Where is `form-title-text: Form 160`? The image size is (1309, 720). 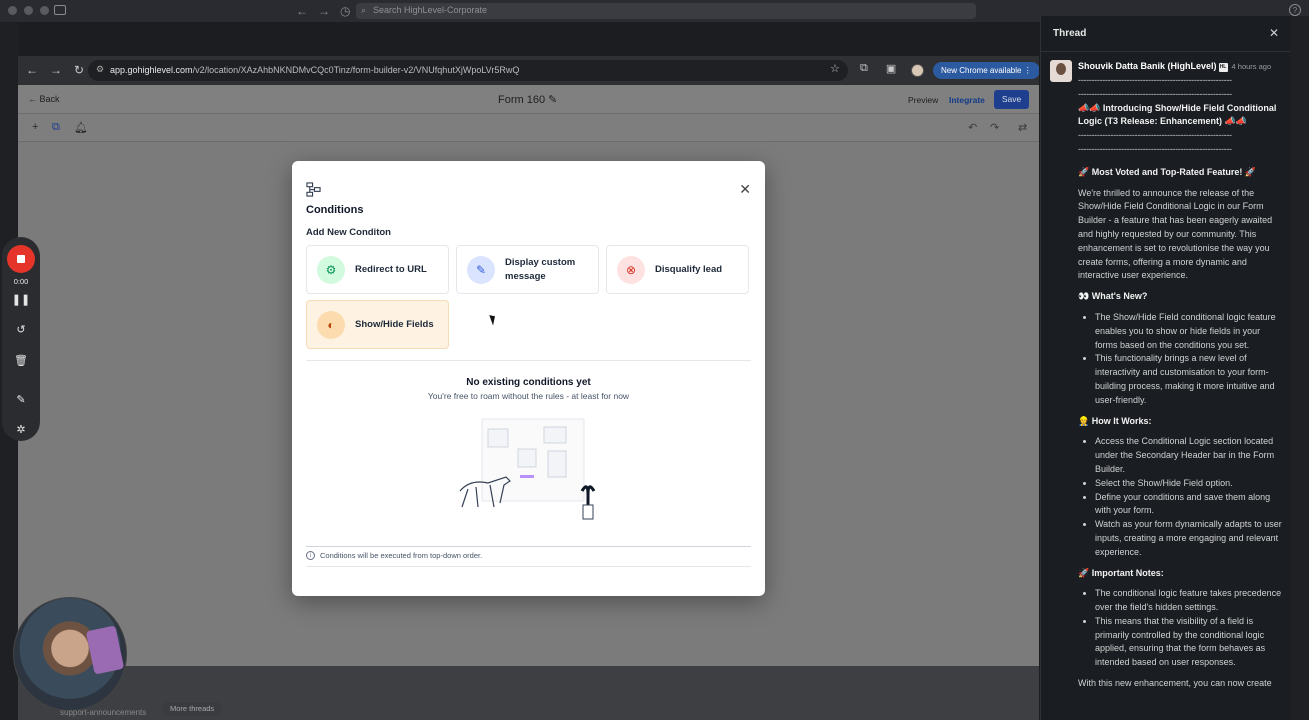
form-title-text: Form 160 is located at coordinates (522, 100).